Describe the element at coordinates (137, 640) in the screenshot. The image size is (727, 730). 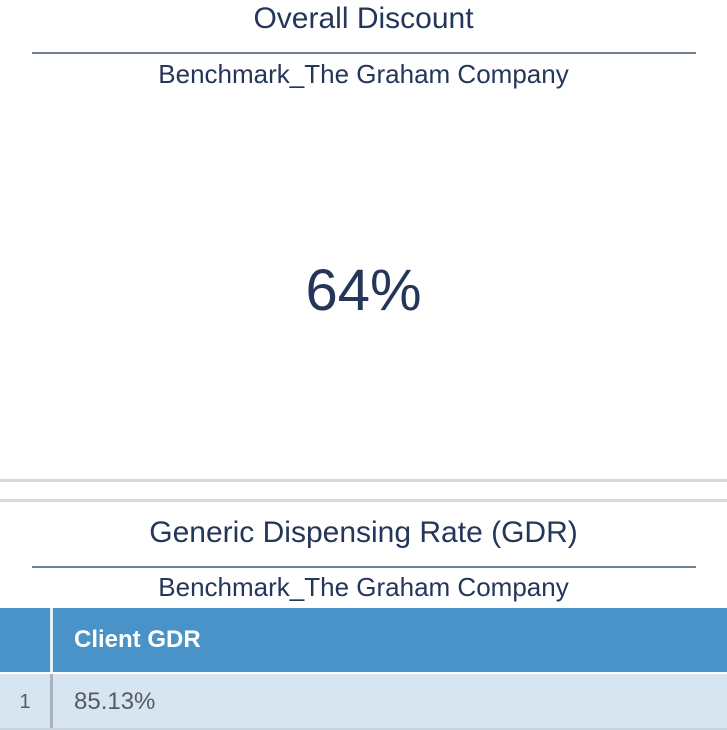
I see `column-header-client-gdr: Client GDR` at that location.